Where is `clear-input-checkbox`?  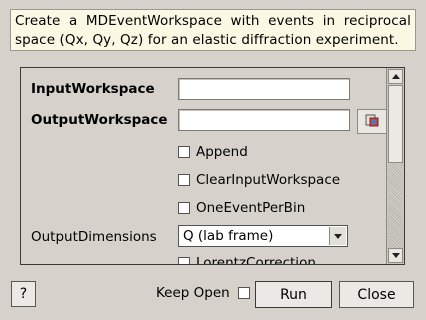
clear-input-checkbox is located at coordinates (184, 180).